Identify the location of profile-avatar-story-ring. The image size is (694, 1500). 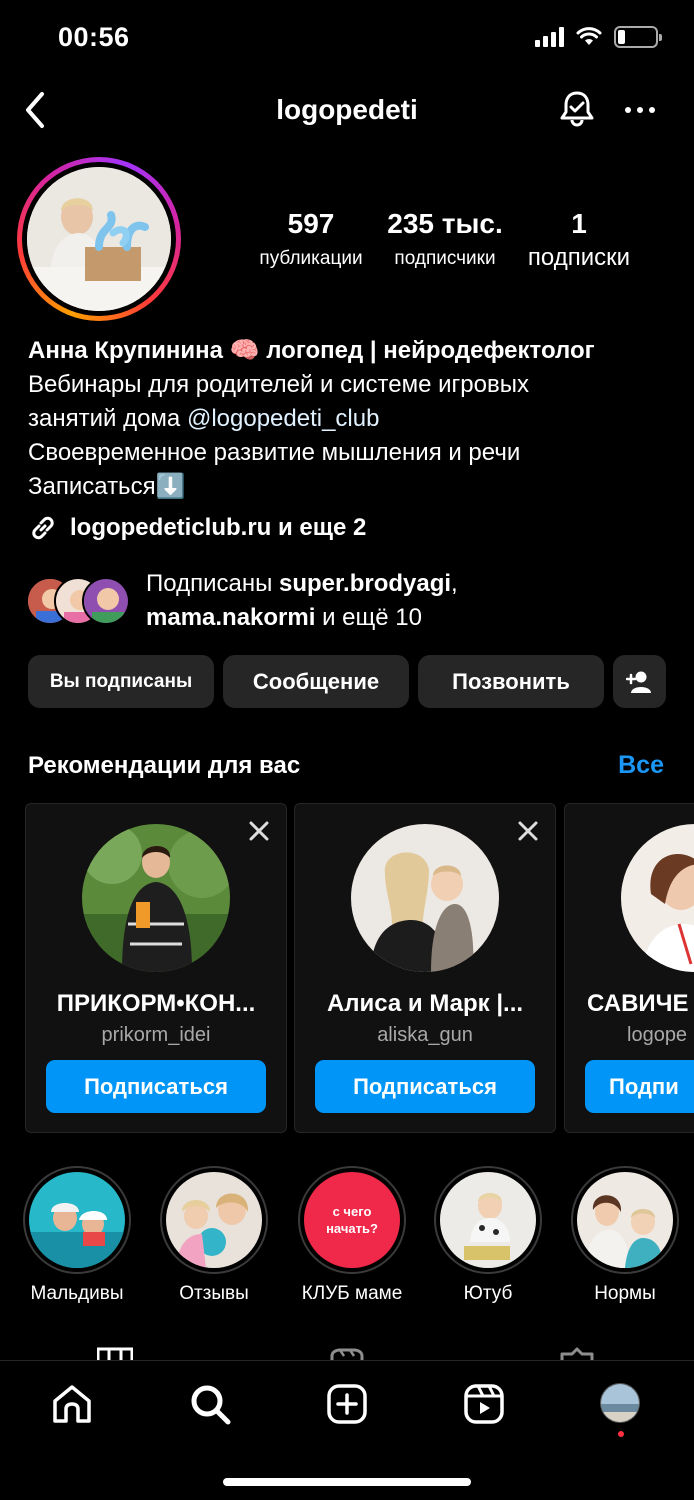
(99, 239).